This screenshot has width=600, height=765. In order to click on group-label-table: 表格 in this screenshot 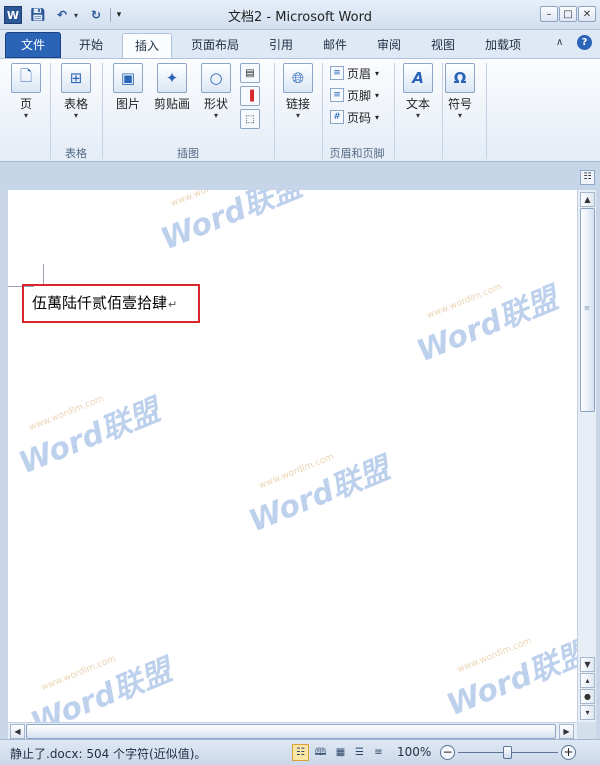, I will do `click(76, 153)`.